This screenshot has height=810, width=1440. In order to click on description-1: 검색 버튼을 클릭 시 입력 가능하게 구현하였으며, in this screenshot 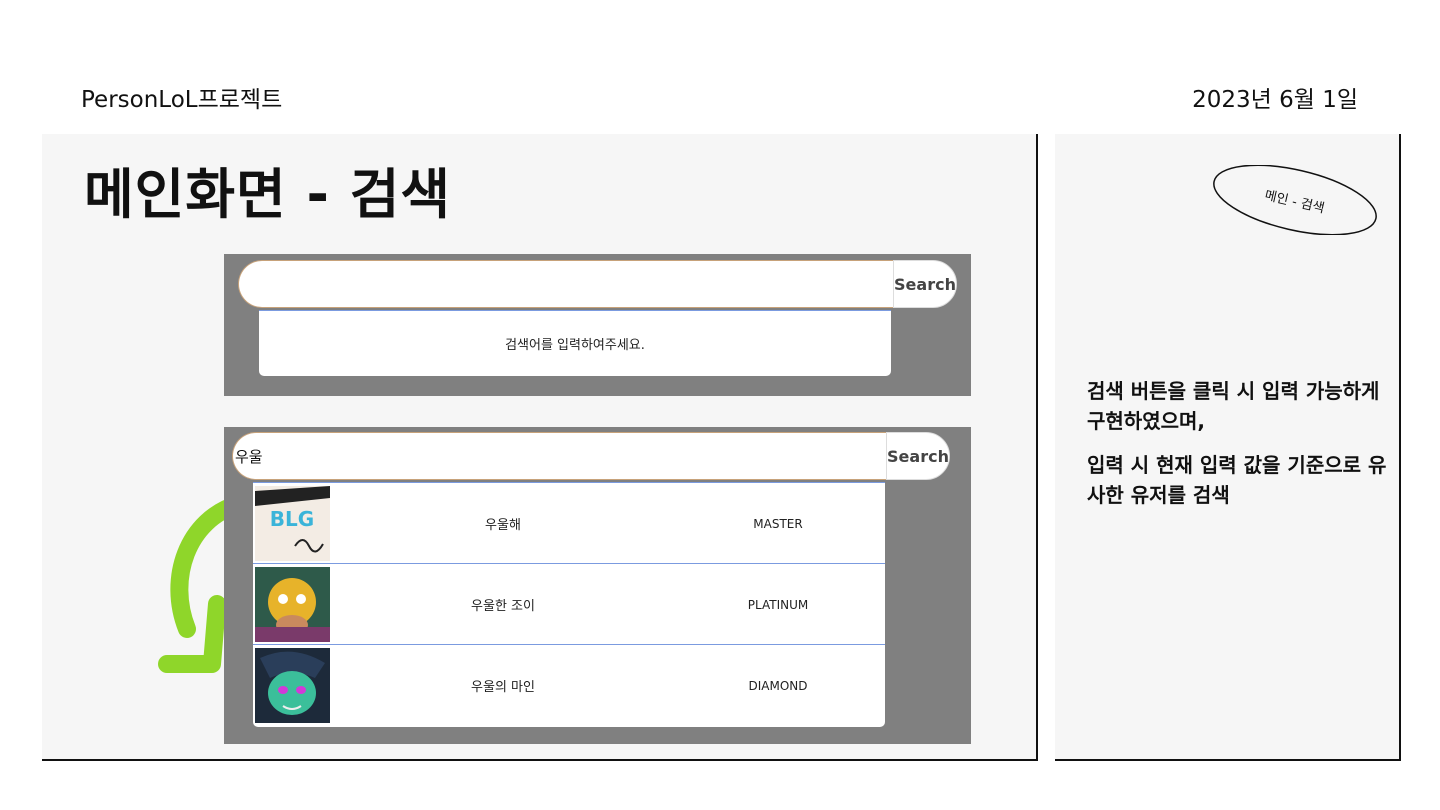, I will do `click(1233, 406)`.